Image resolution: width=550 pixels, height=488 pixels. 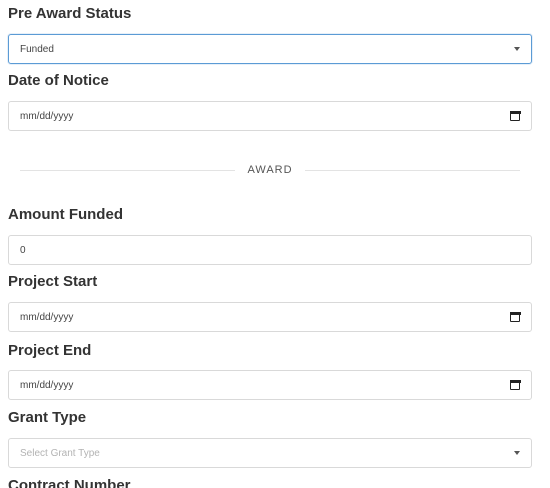 What do you see at coordinates (58, 80) in the screenshot?
I see `date-of-notice-label: Date of Notice` at bounding box center [58, 80].